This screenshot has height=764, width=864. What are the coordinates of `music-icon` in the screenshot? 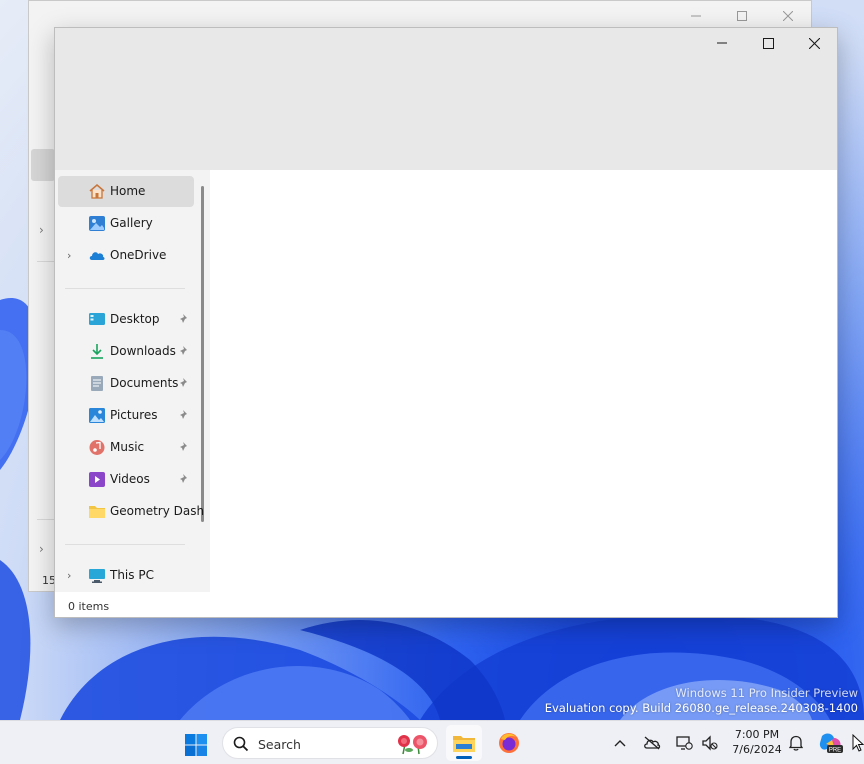 It's located at (97, 447).